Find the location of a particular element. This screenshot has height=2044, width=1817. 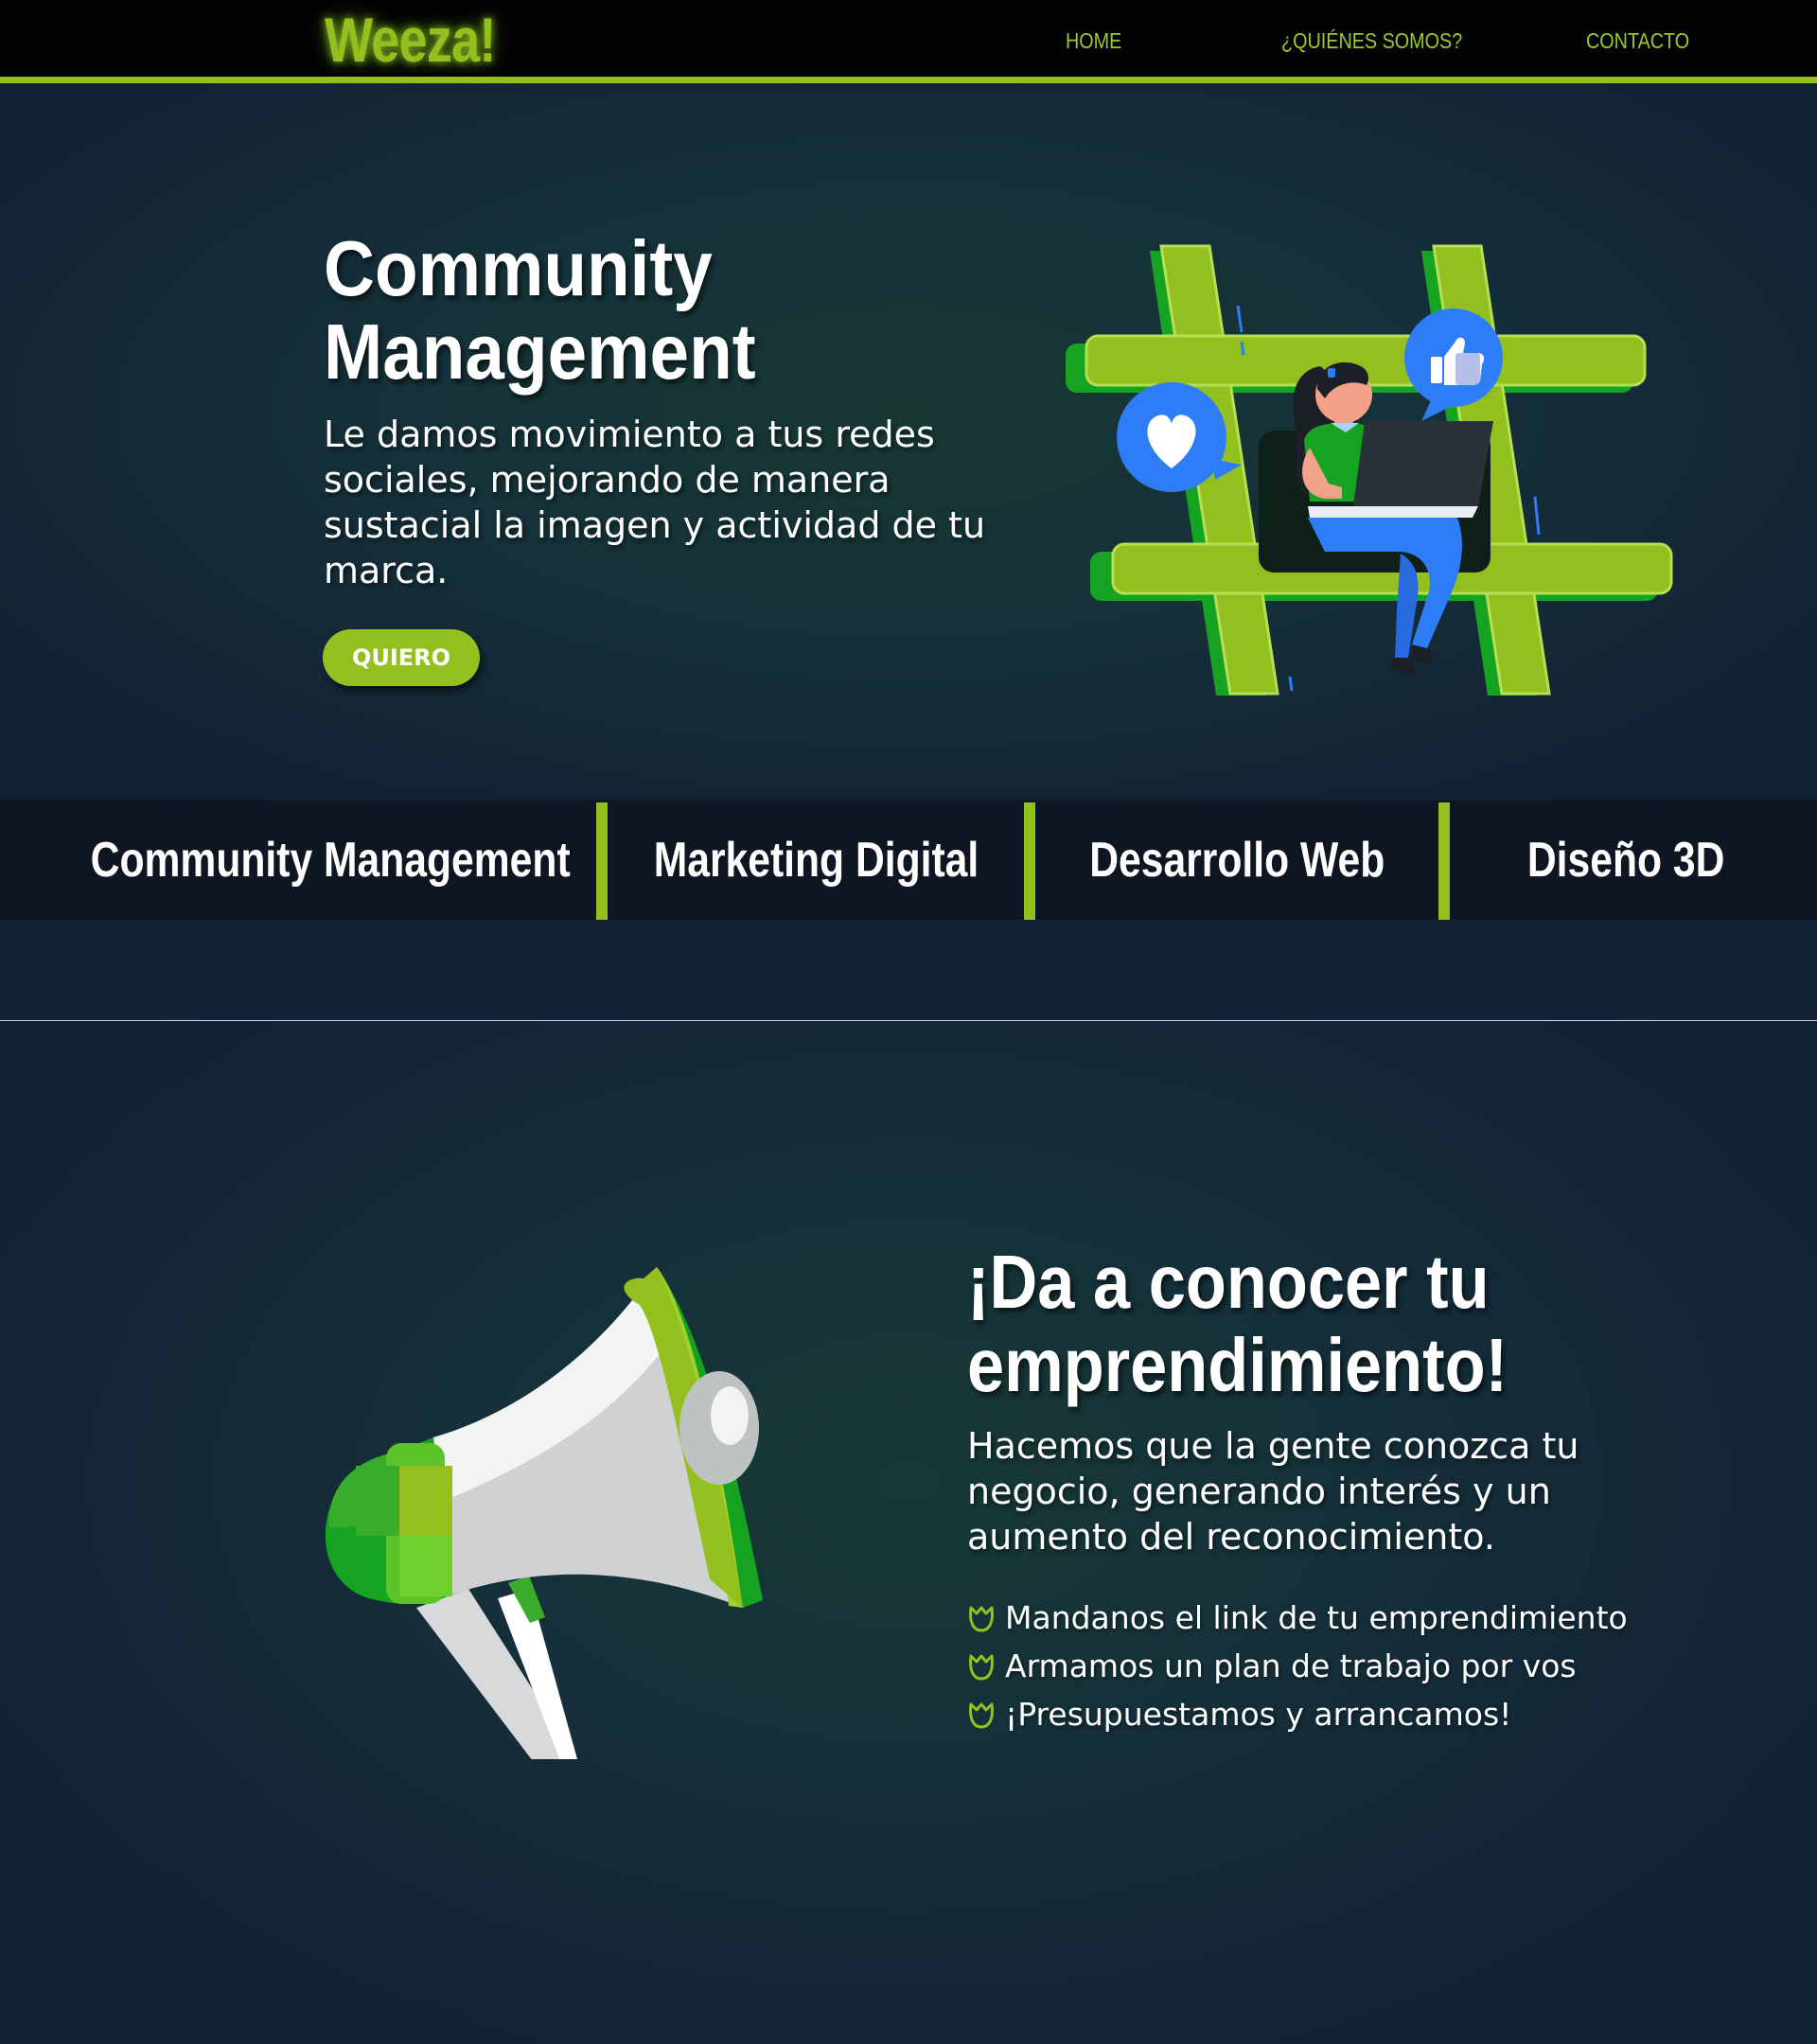

hero-title-line1: Community is located at coordinates (518, 268).